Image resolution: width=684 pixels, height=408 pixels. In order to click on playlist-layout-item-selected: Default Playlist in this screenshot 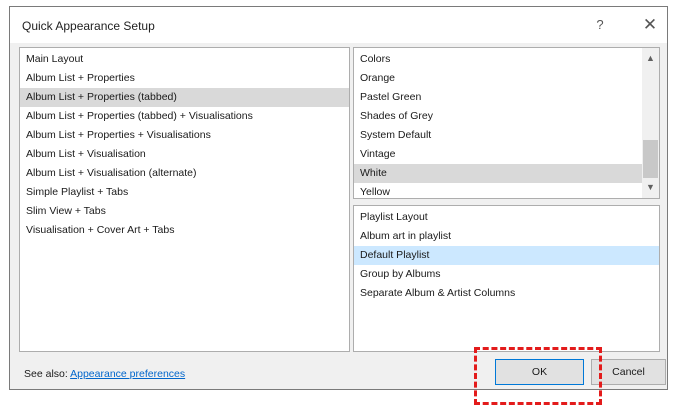, I will do `click(506, 255)`.